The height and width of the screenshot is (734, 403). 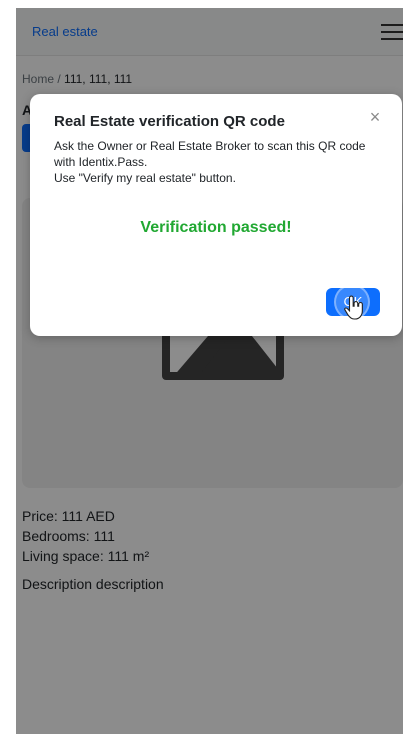 I want to click on close-icon: ×, so click(x=375, y=117).